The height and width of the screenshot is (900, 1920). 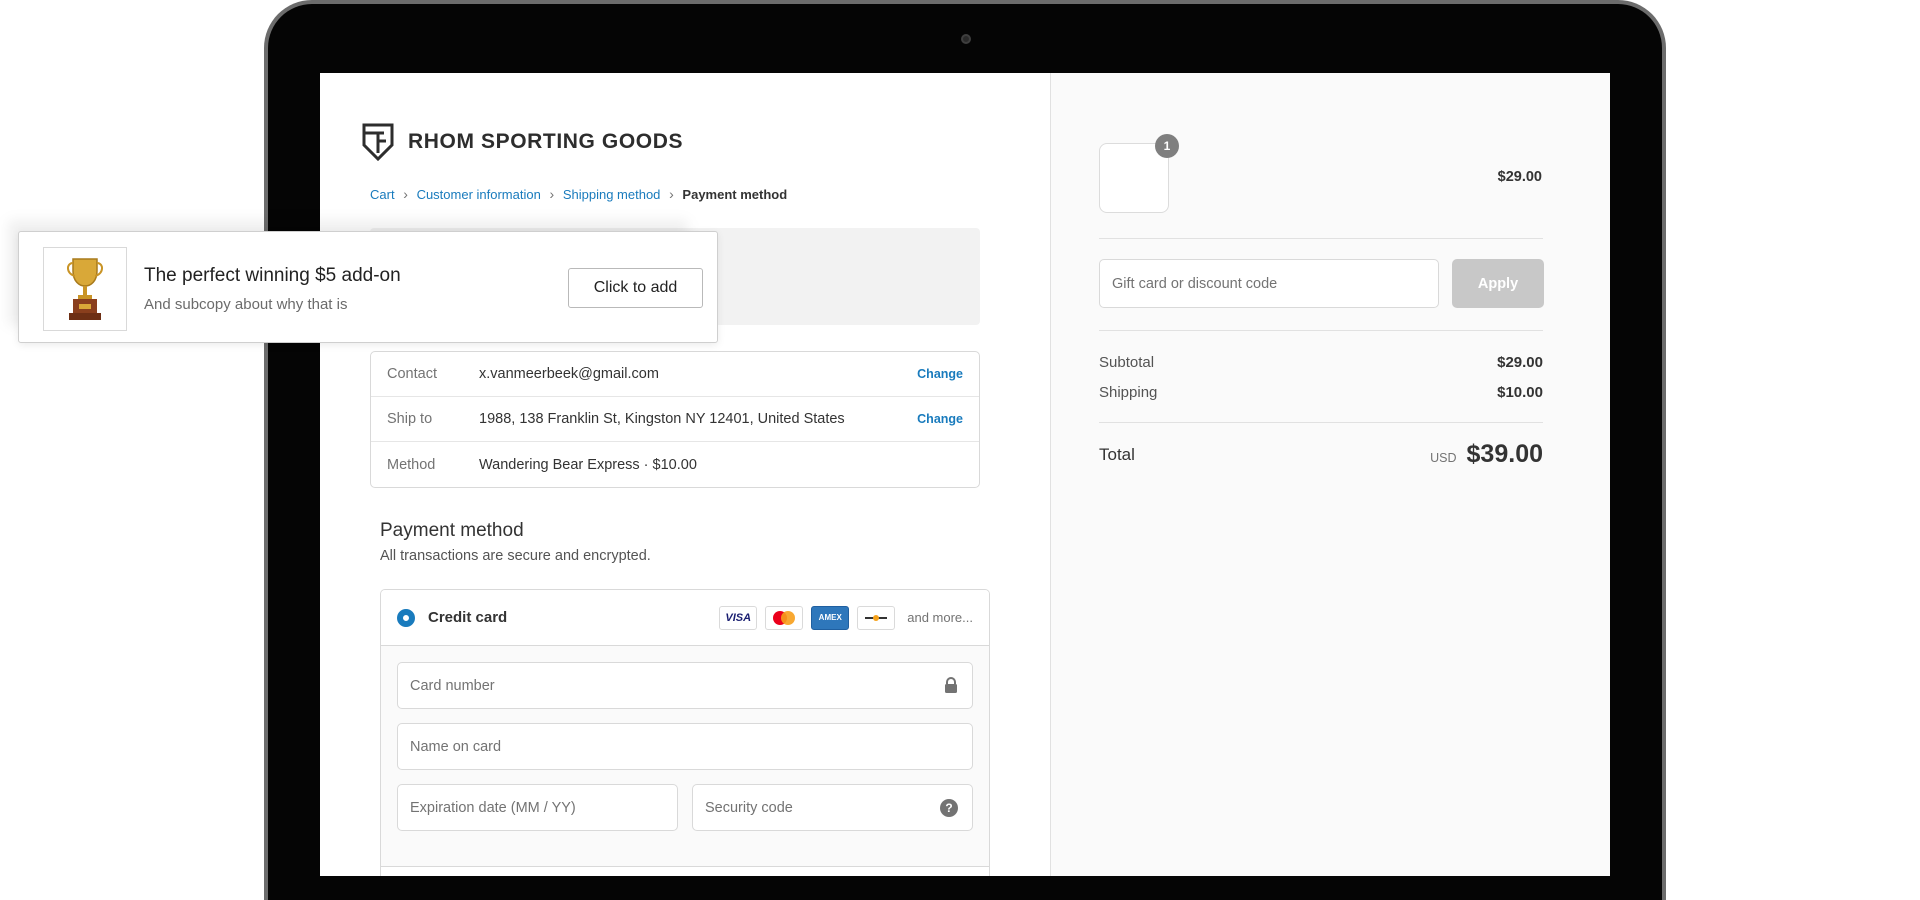 I want to click on change-contact-link: Change, so click(x=940, y=374).